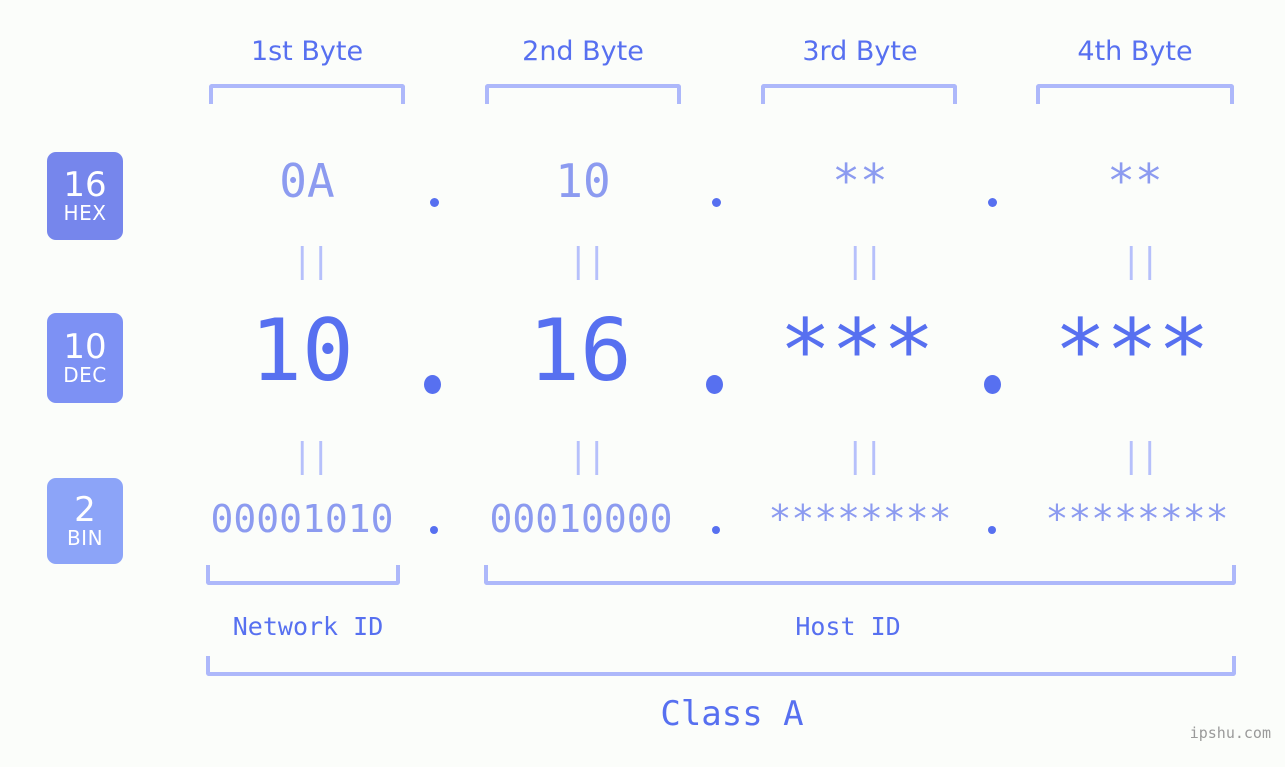  Describe the element at coordinates (732, 714) in the screenshot. I see `class-label: Class A` at that location.